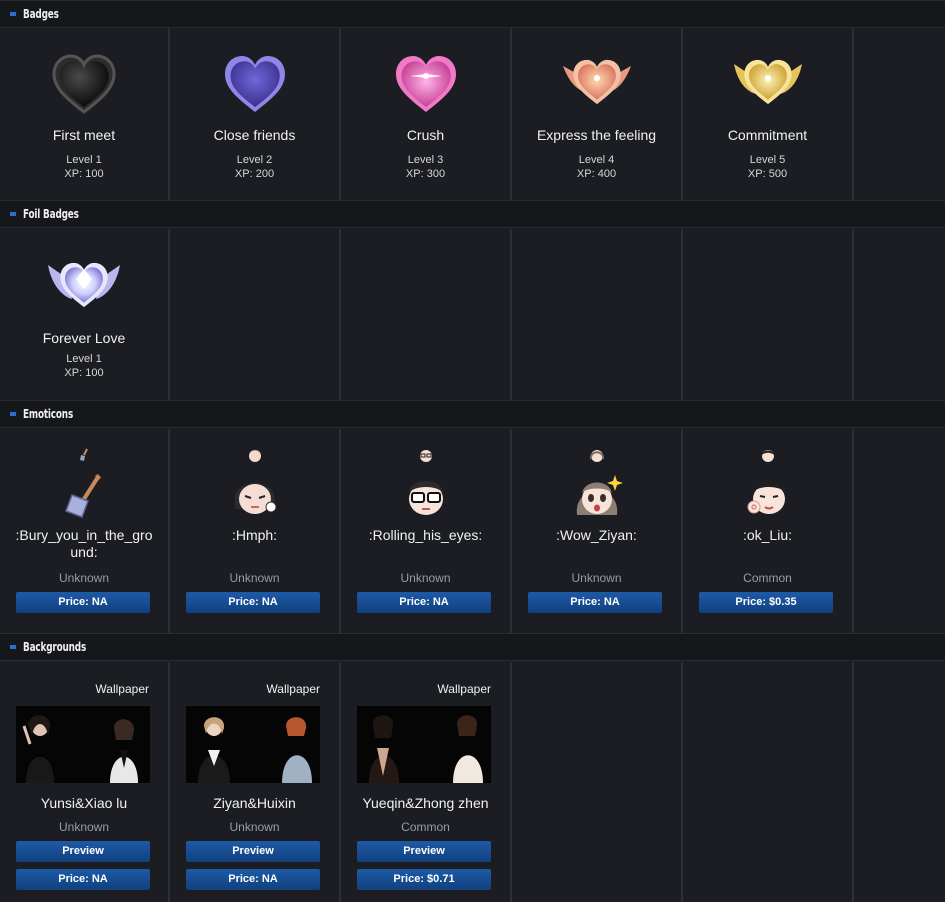  Describe the element at coordinates (767, 82) in the screenshot. I see `gold-winged-heart-badge-icon` at that location.